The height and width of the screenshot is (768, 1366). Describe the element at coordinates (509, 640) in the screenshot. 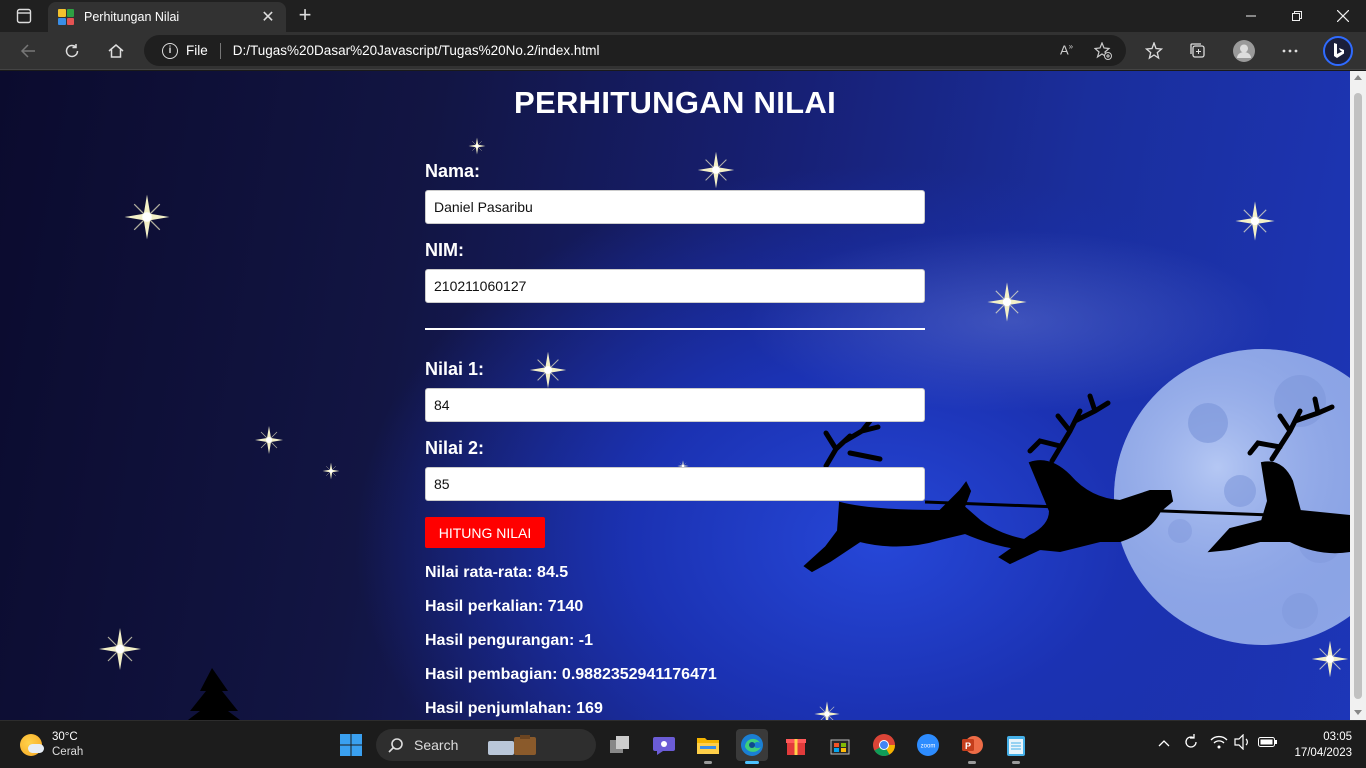

I see `result-pengurangan: Hasil pengurangan: -1` at that location.